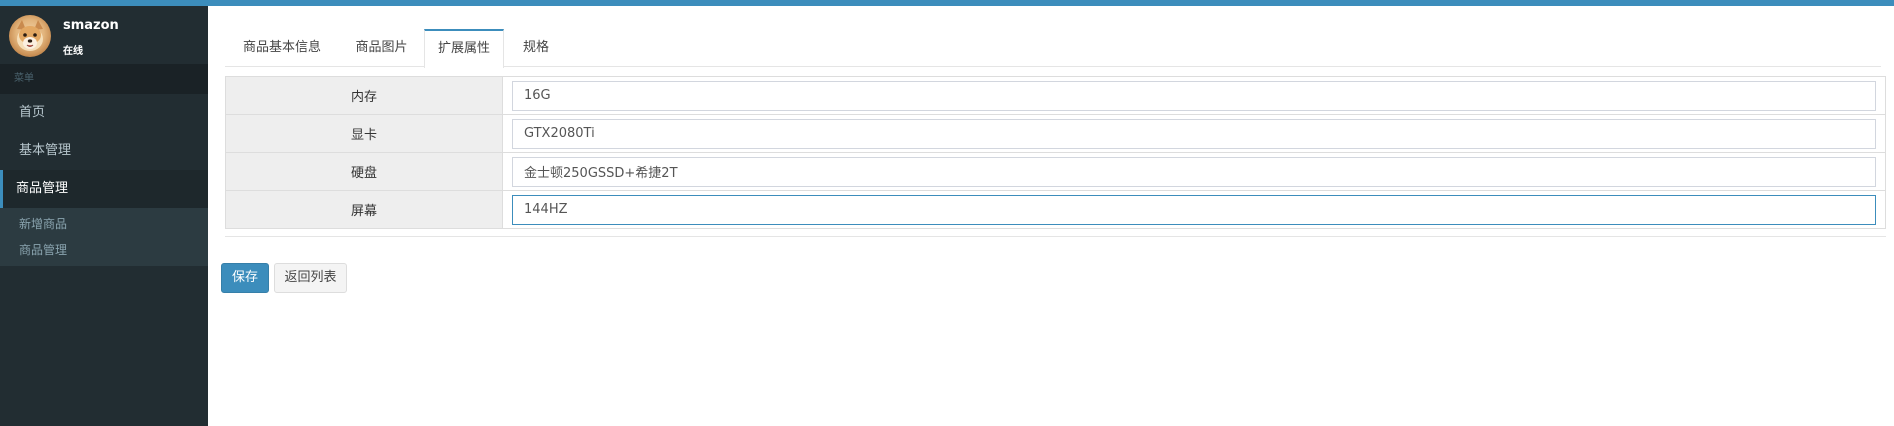 The height and width of the screenshot is (426, 1894). I want to click on menu-header: 菜单, so click(104, 79).